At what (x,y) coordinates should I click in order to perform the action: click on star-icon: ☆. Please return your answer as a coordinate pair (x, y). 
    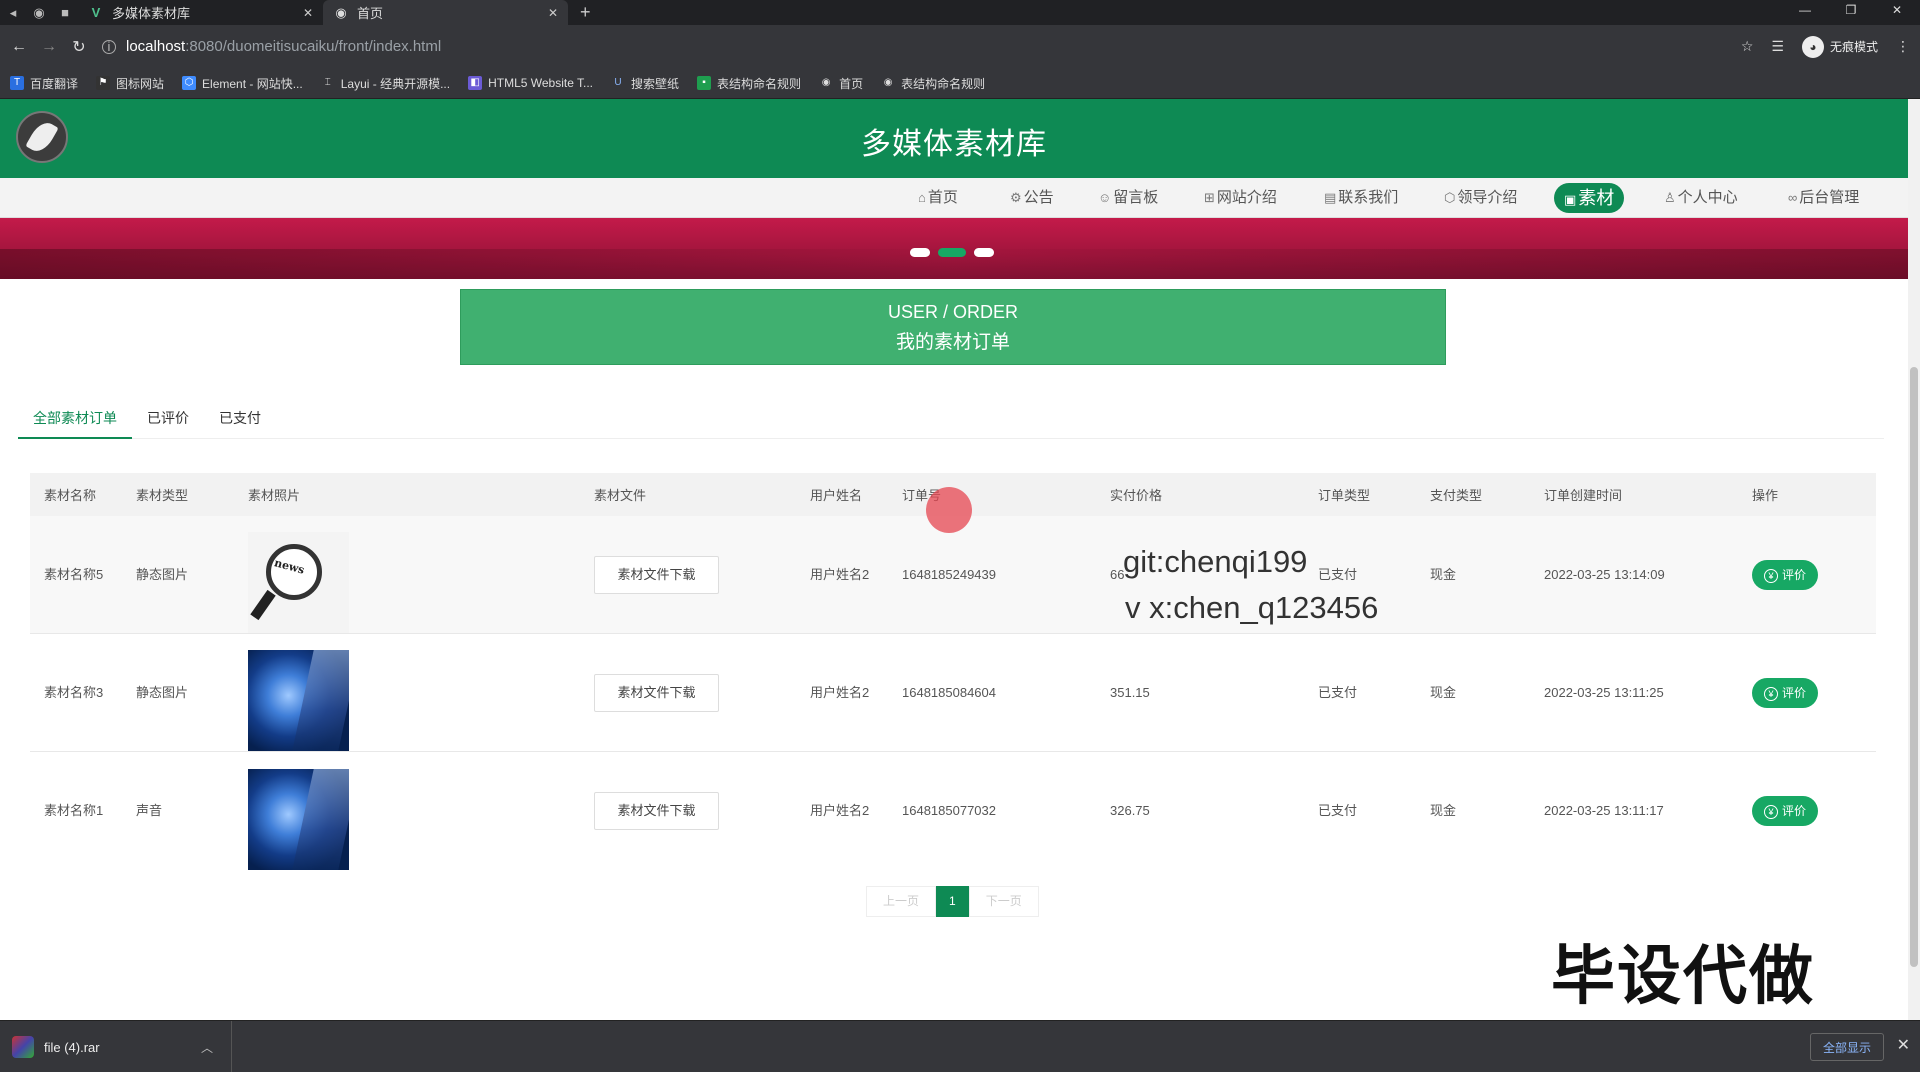
    Looking at the image, I should click on (1747, 46).